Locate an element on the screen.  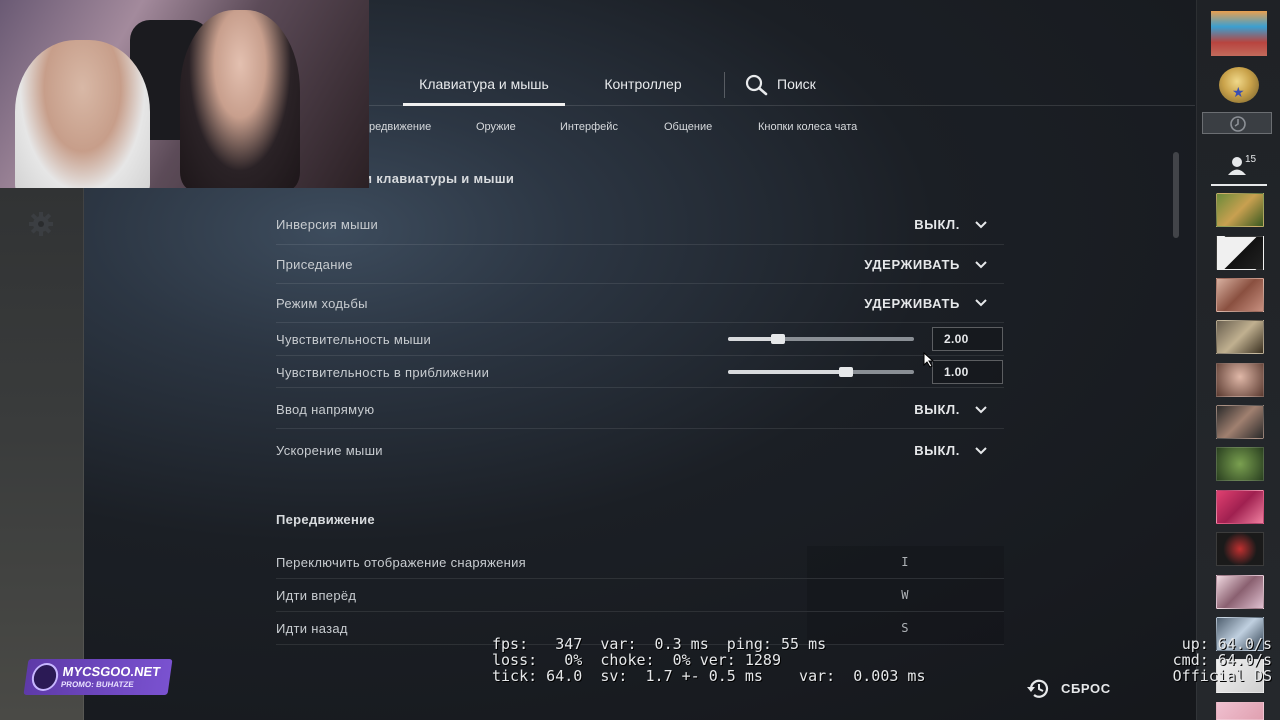
netgraph-line-2: loss: 0% choke: 0% ver: 1289 is located at coordinates (636, 660).